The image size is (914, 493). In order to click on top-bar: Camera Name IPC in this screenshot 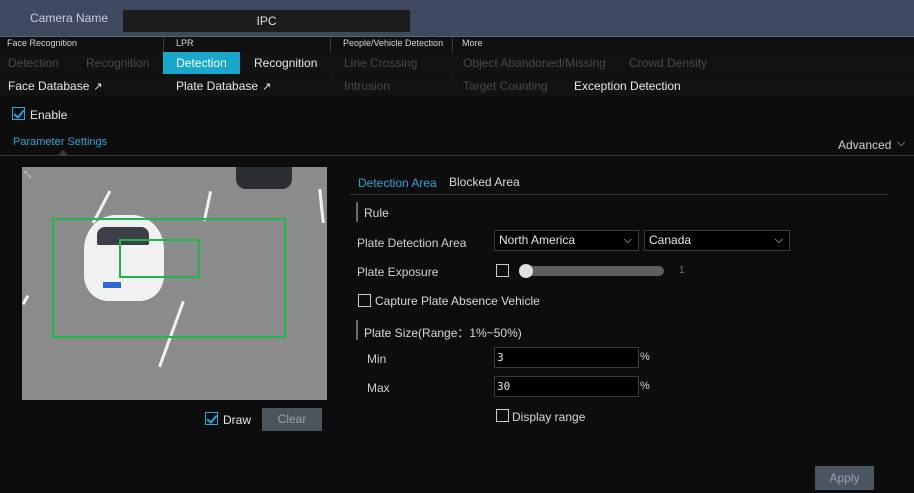, I will do `click(457, 18)`.